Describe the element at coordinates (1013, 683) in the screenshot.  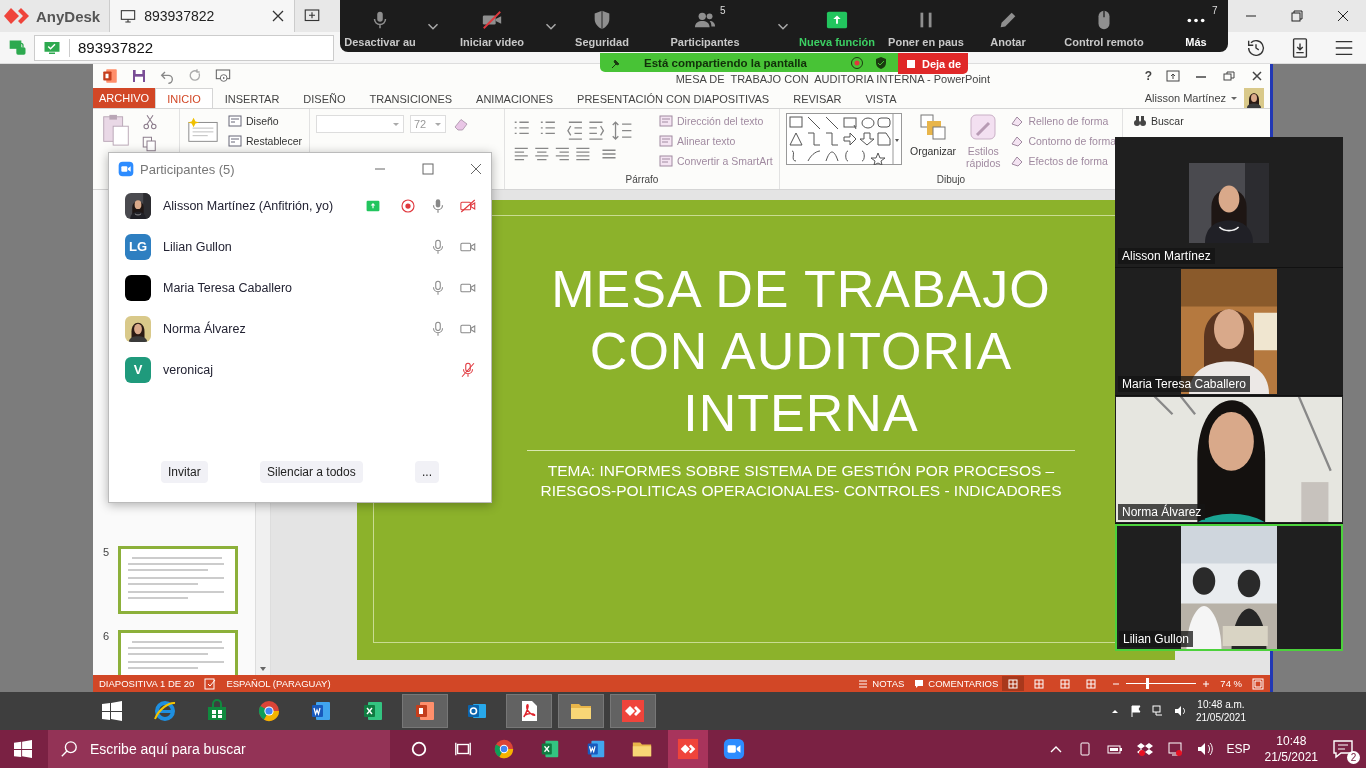
I see `view-button` at that location.